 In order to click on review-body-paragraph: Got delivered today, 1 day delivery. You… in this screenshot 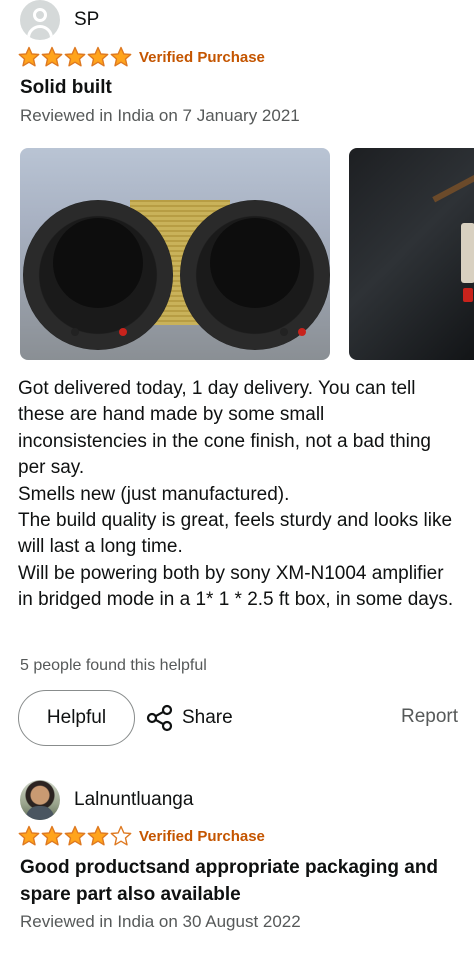, I will do `click(224, 428)`.